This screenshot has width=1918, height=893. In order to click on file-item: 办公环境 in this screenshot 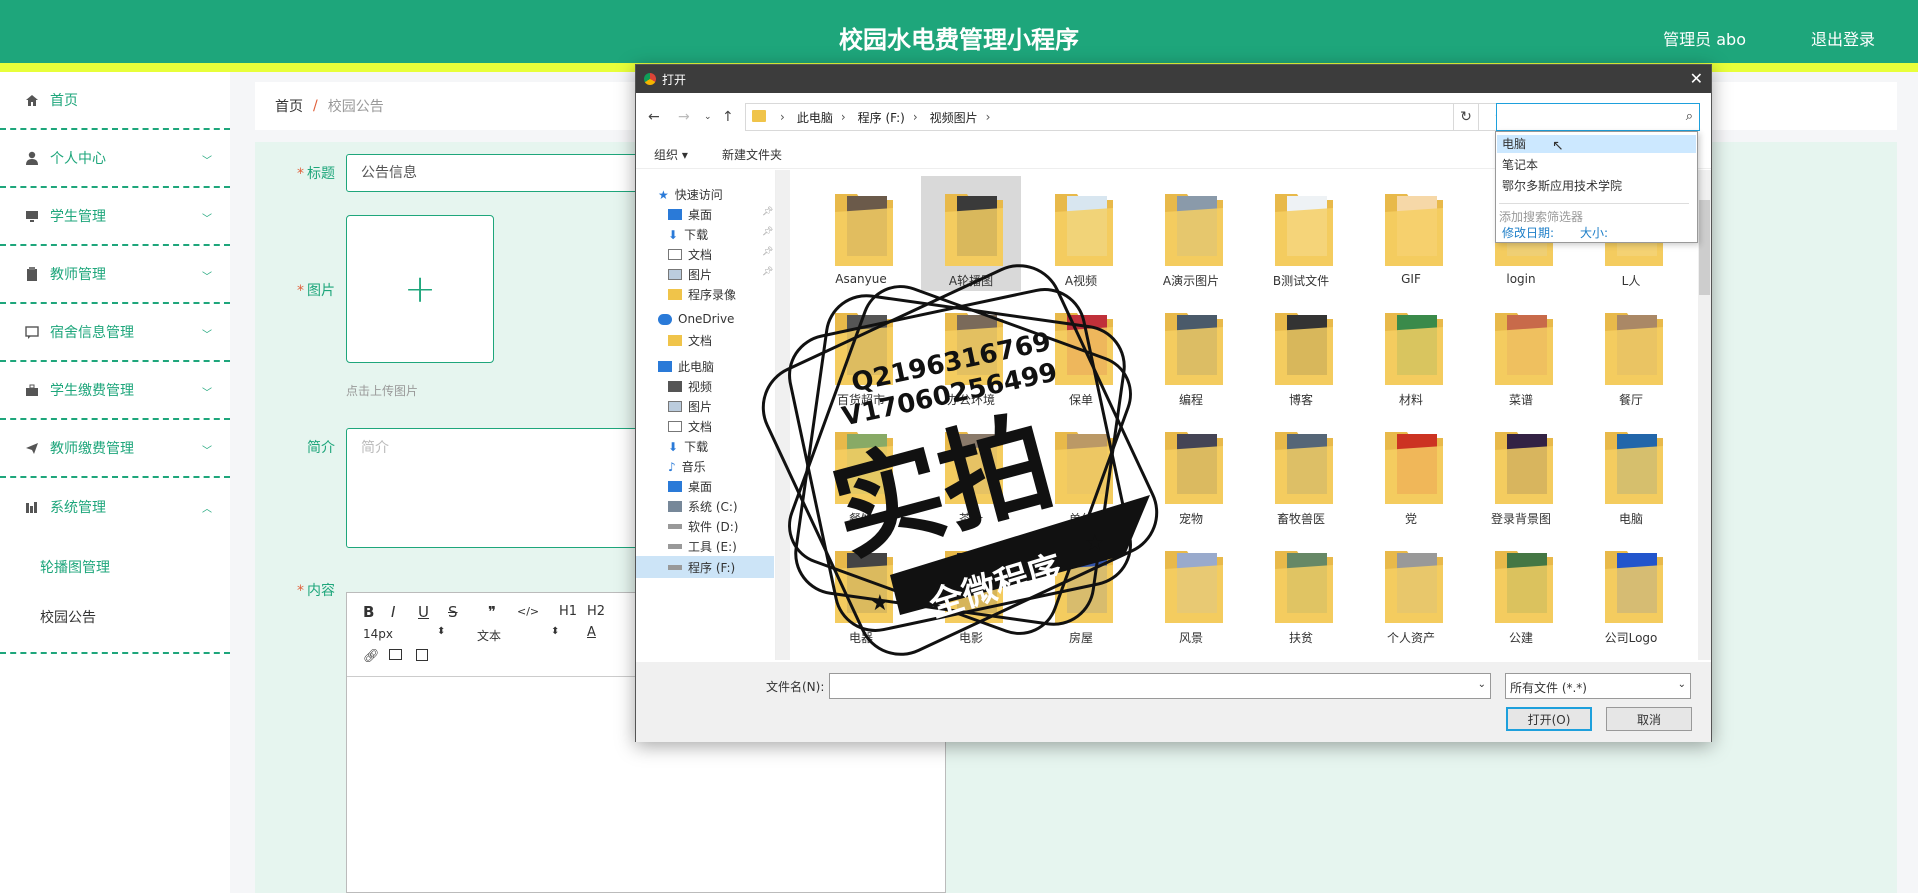, I will do `click(971, 352)`.